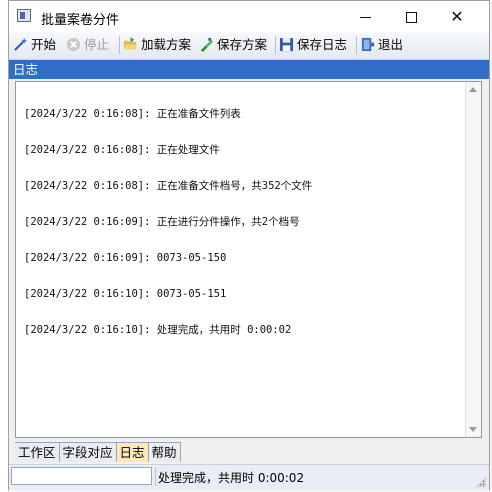 The image size is (492, 492). Describe the element at coordinates (44, 44) in the screenshot. I see `start-label: 开始` at that location.